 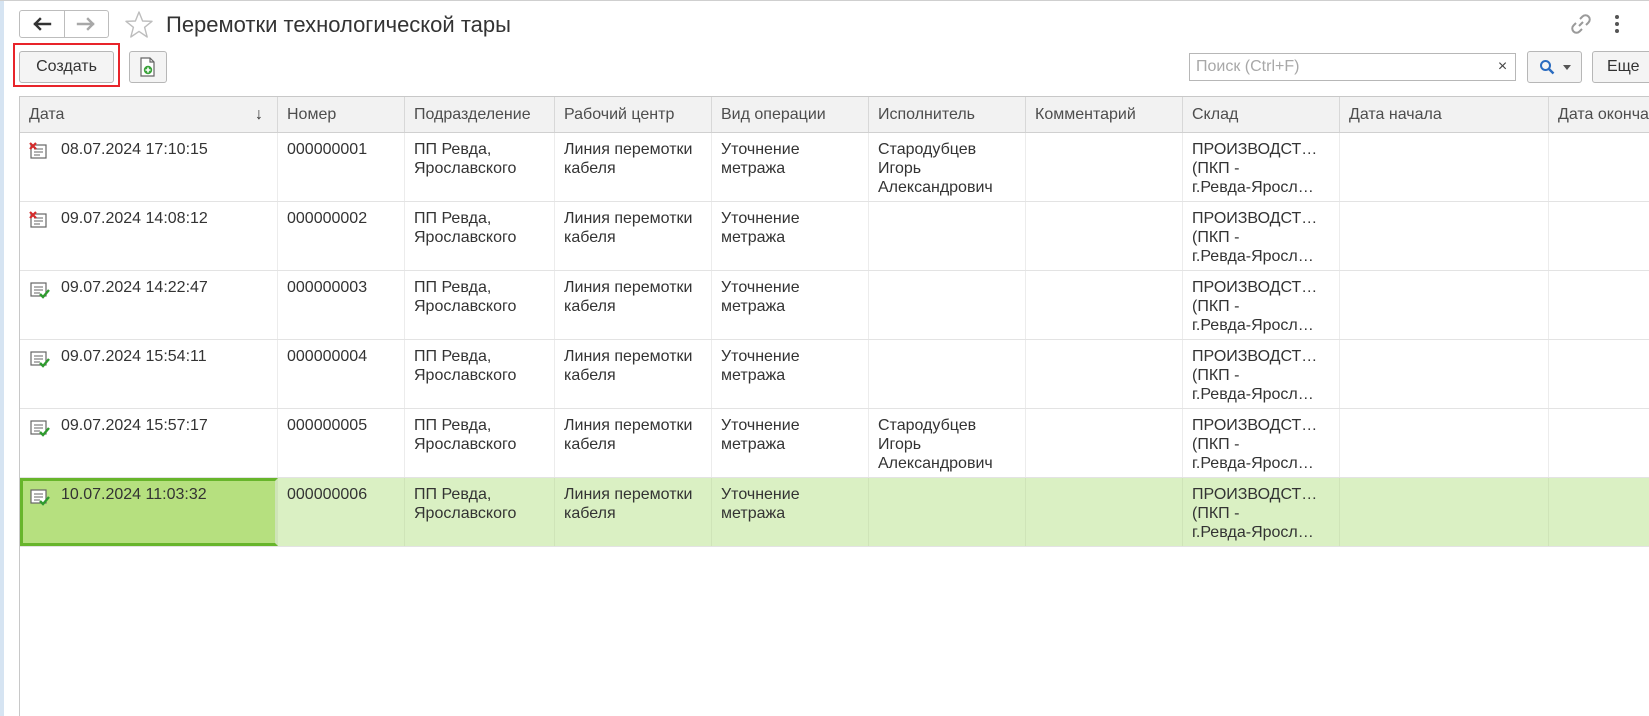 I want to click on back-button, so click(x=42, y=24).